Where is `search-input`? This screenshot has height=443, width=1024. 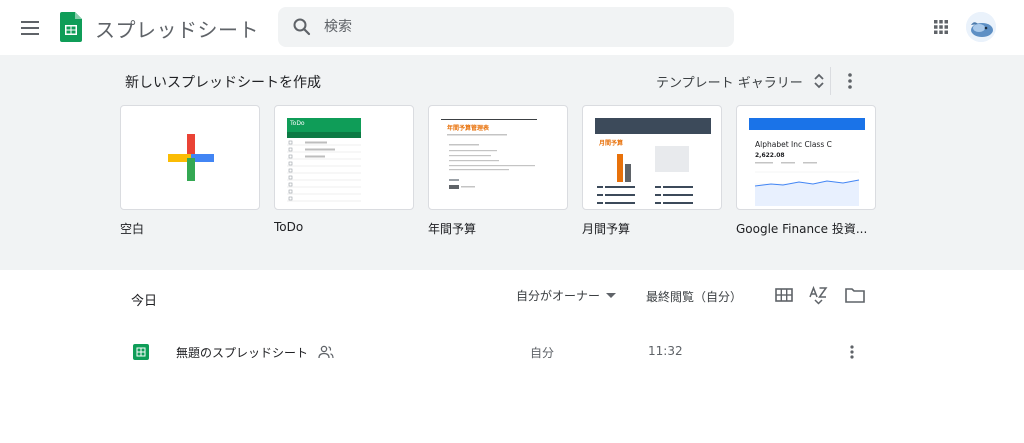 search-input is located at coordinates (524, 27).